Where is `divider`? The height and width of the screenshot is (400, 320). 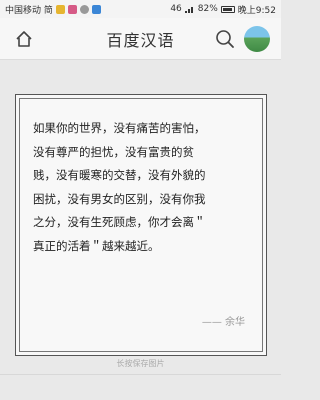
divider is located at coordinates (140, 374).